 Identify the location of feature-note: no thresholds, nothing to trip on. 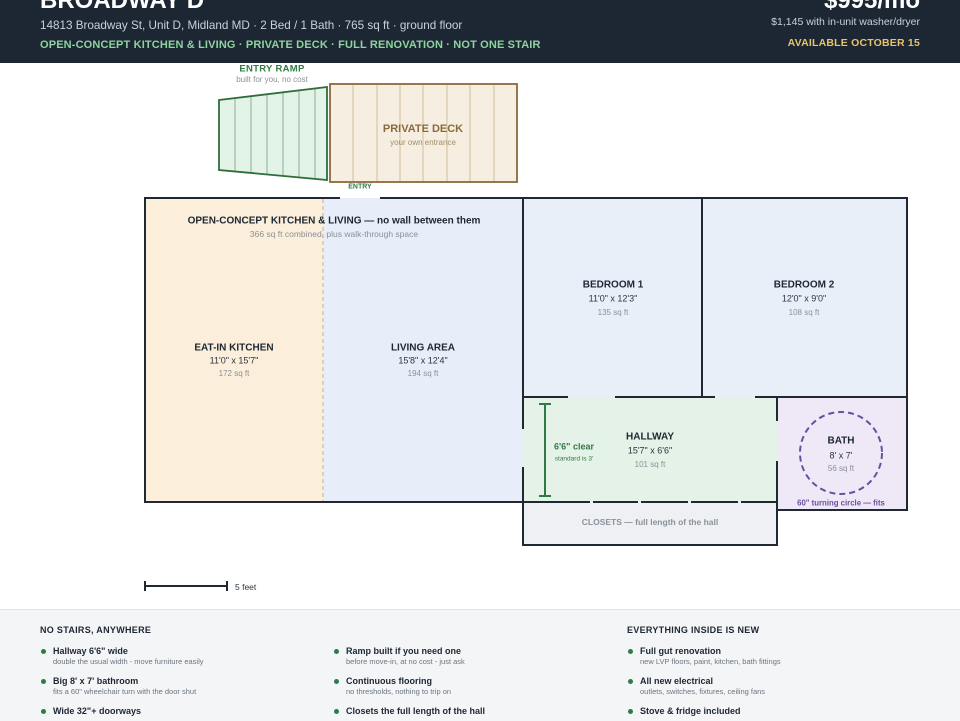
(399, 691).